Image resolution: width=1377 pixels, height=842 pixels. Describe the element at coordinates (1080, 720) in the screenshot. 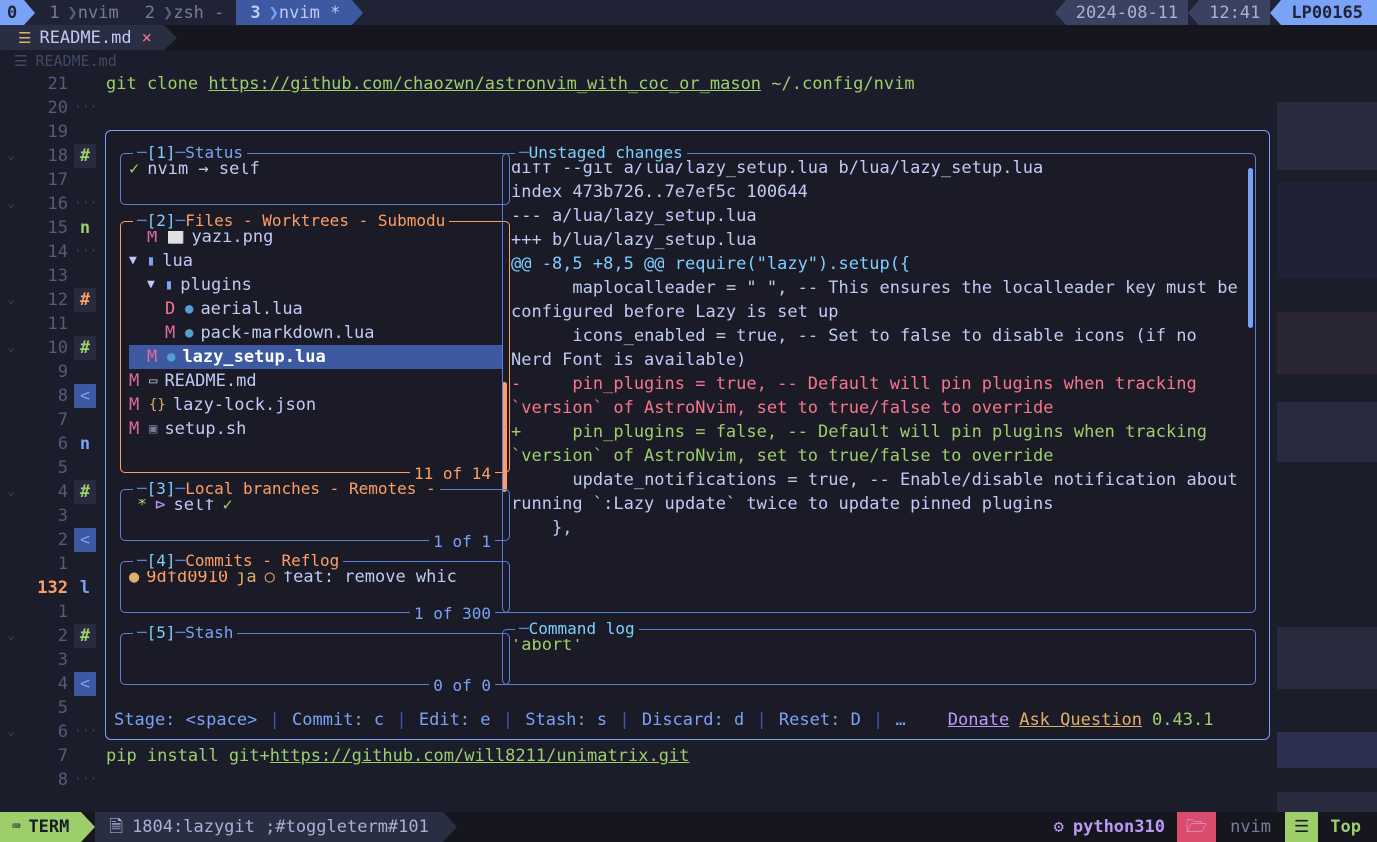

I see `ask-question-link: Ask Question` at that location.